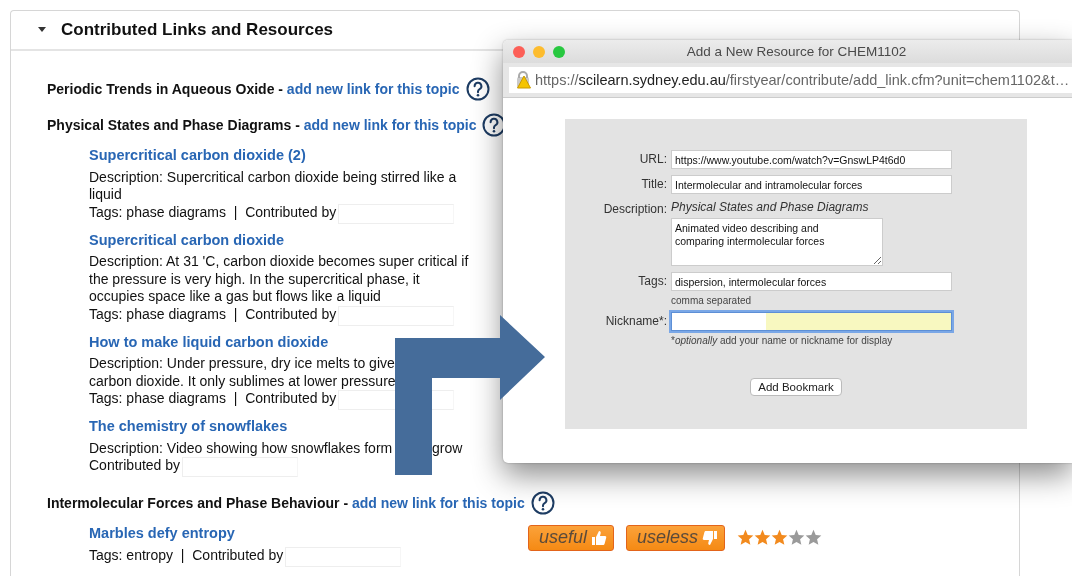 The height and width of the screenshot is (576, 1072). What do you see at coordinates (653, 184) in the screenshot?
I see `field-label: Title:` at bounding box center [653, 184].